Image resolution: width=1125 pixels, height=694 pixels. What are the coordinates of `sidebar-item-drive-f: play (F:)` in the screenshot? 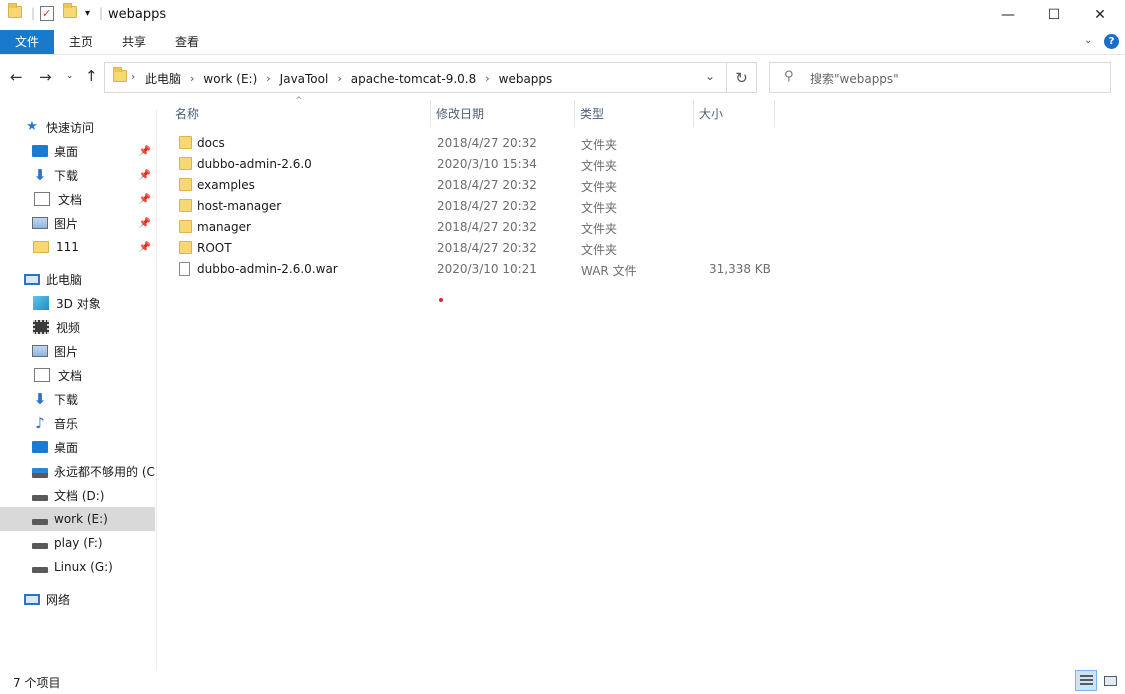 It's located at (77, 543).